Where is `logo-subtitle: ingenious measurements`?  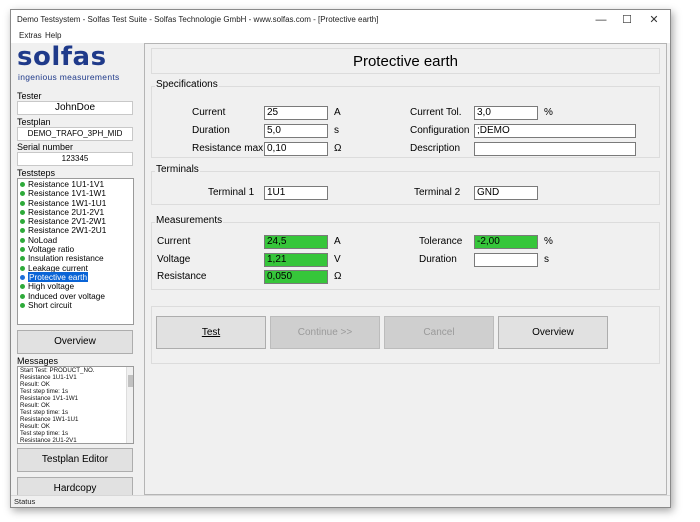
logo-subtitle: ingenious measurements is located at coordinates (69, 77).